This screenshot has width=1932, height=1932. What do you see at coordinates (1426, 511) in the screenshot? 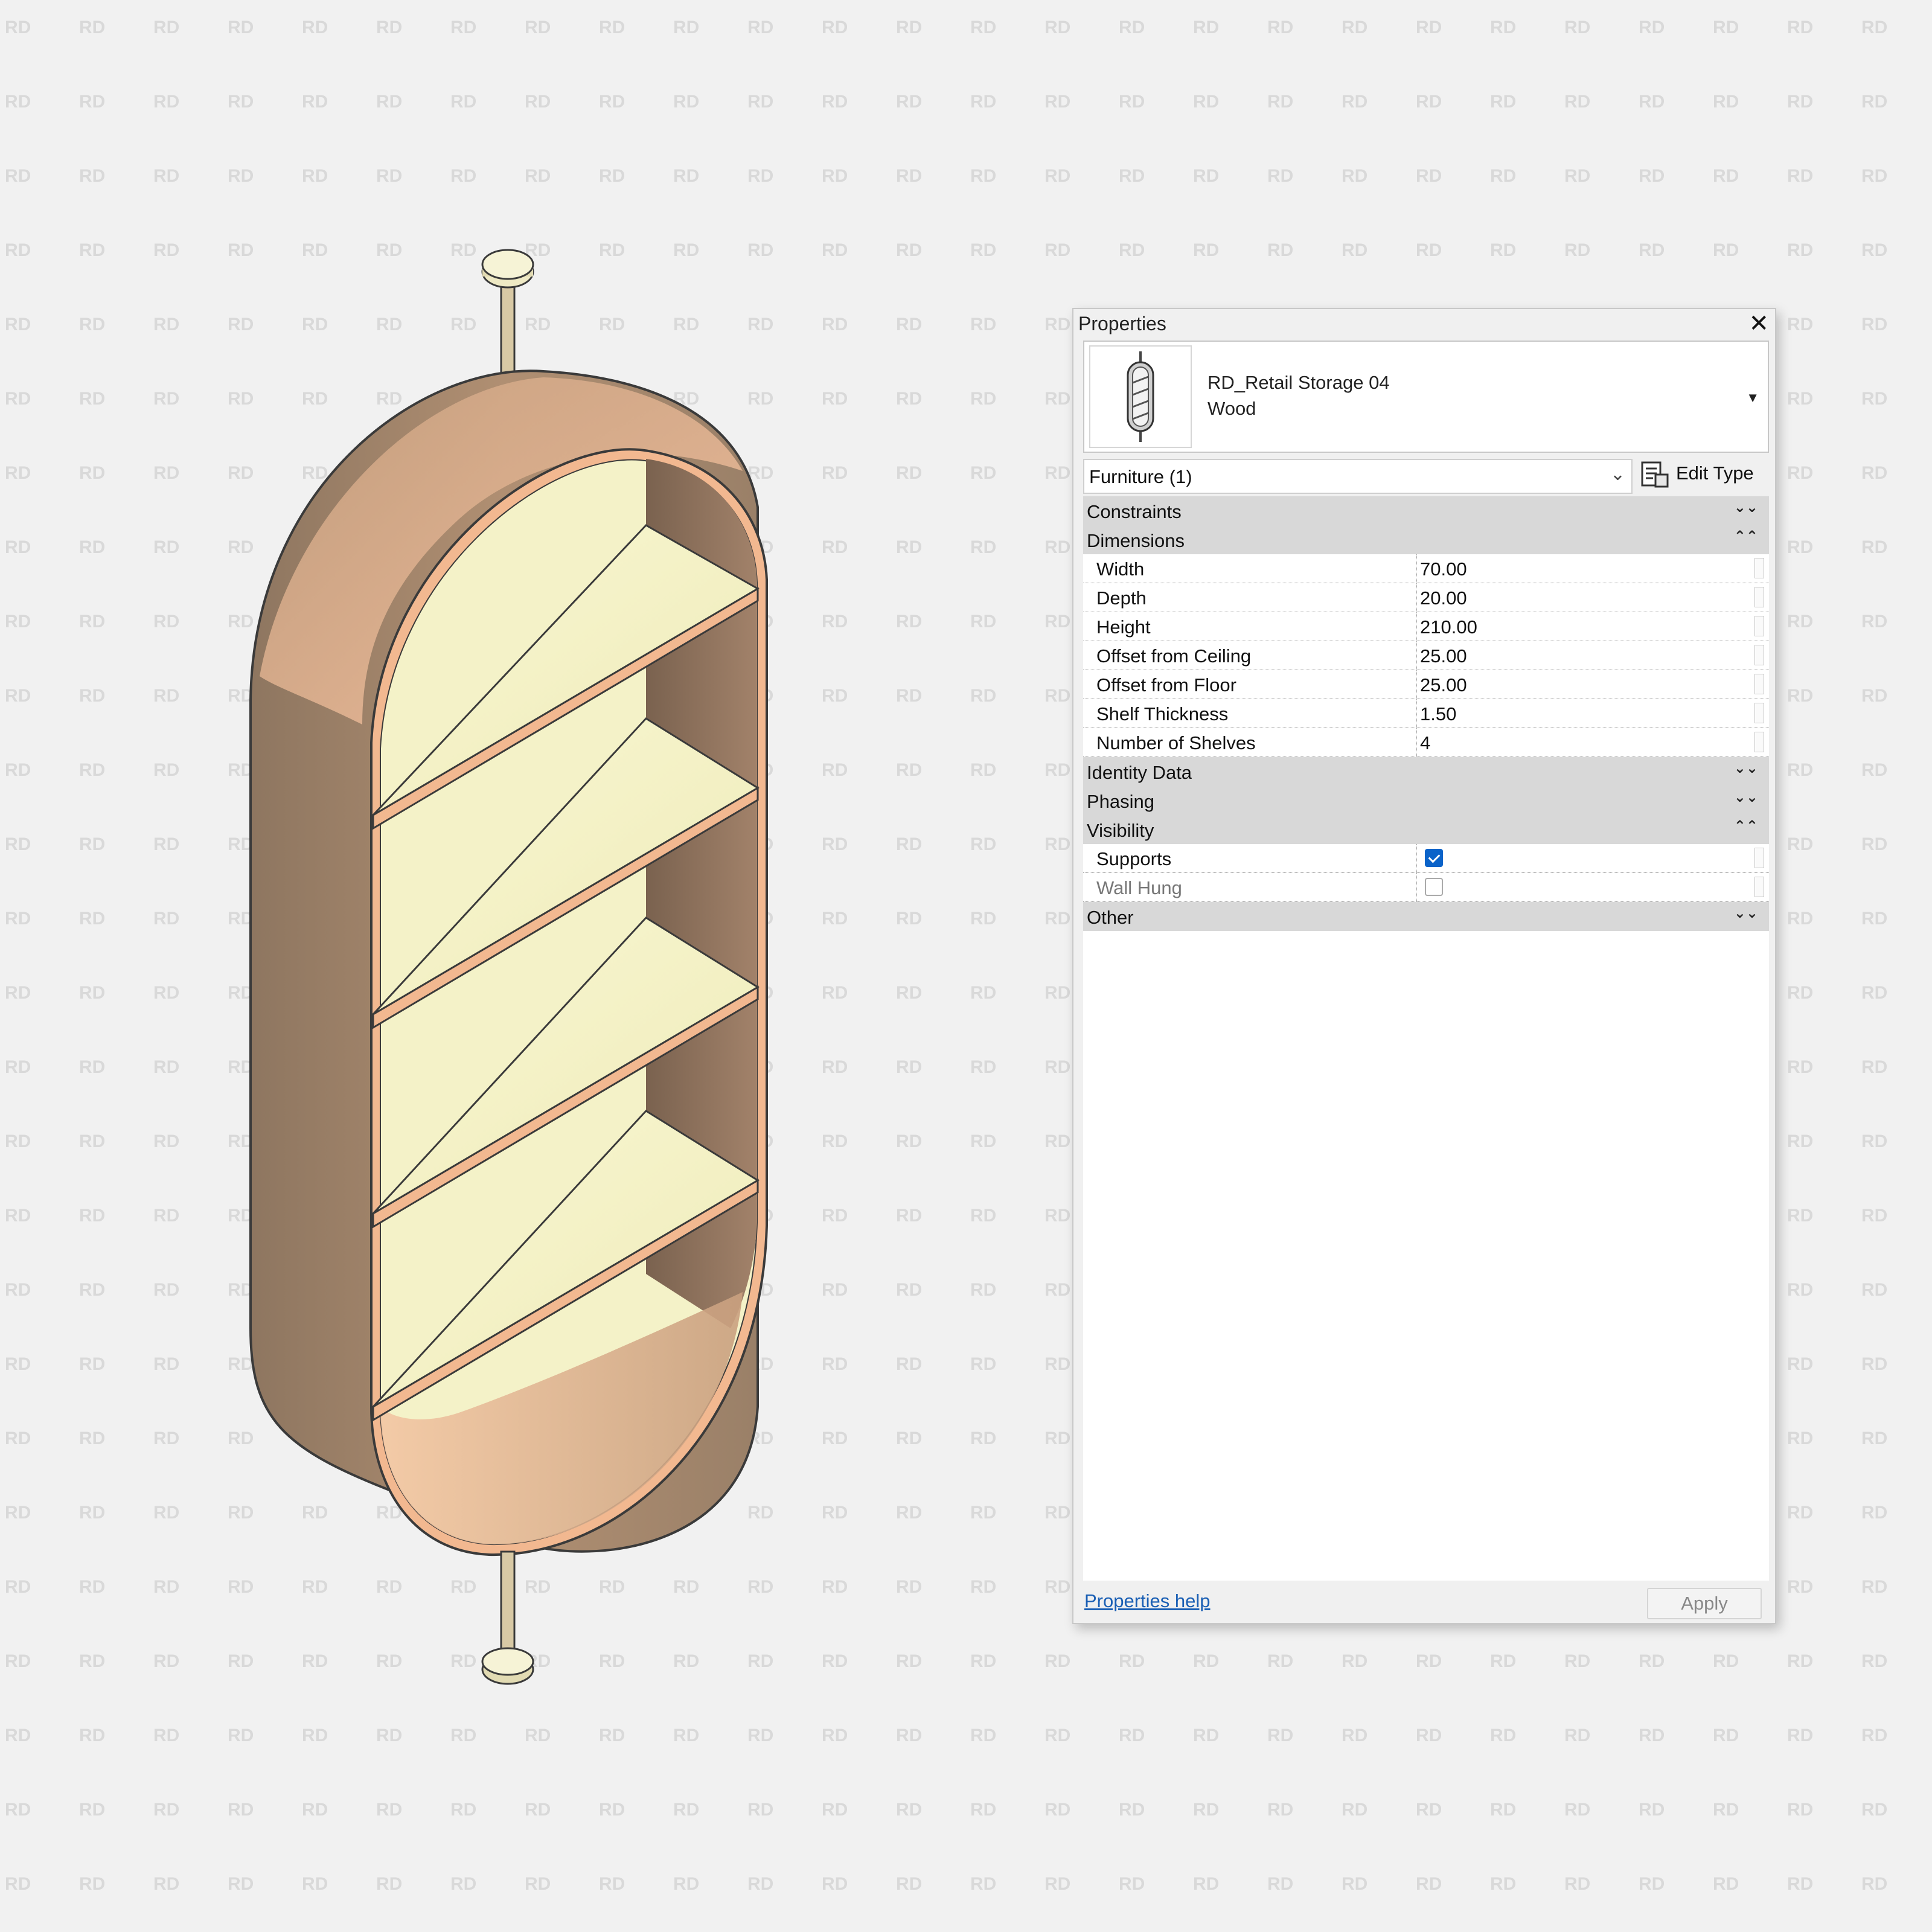
I see `group-constraints: Constraints ⌄⌄` at bounding box center [1426, 511].